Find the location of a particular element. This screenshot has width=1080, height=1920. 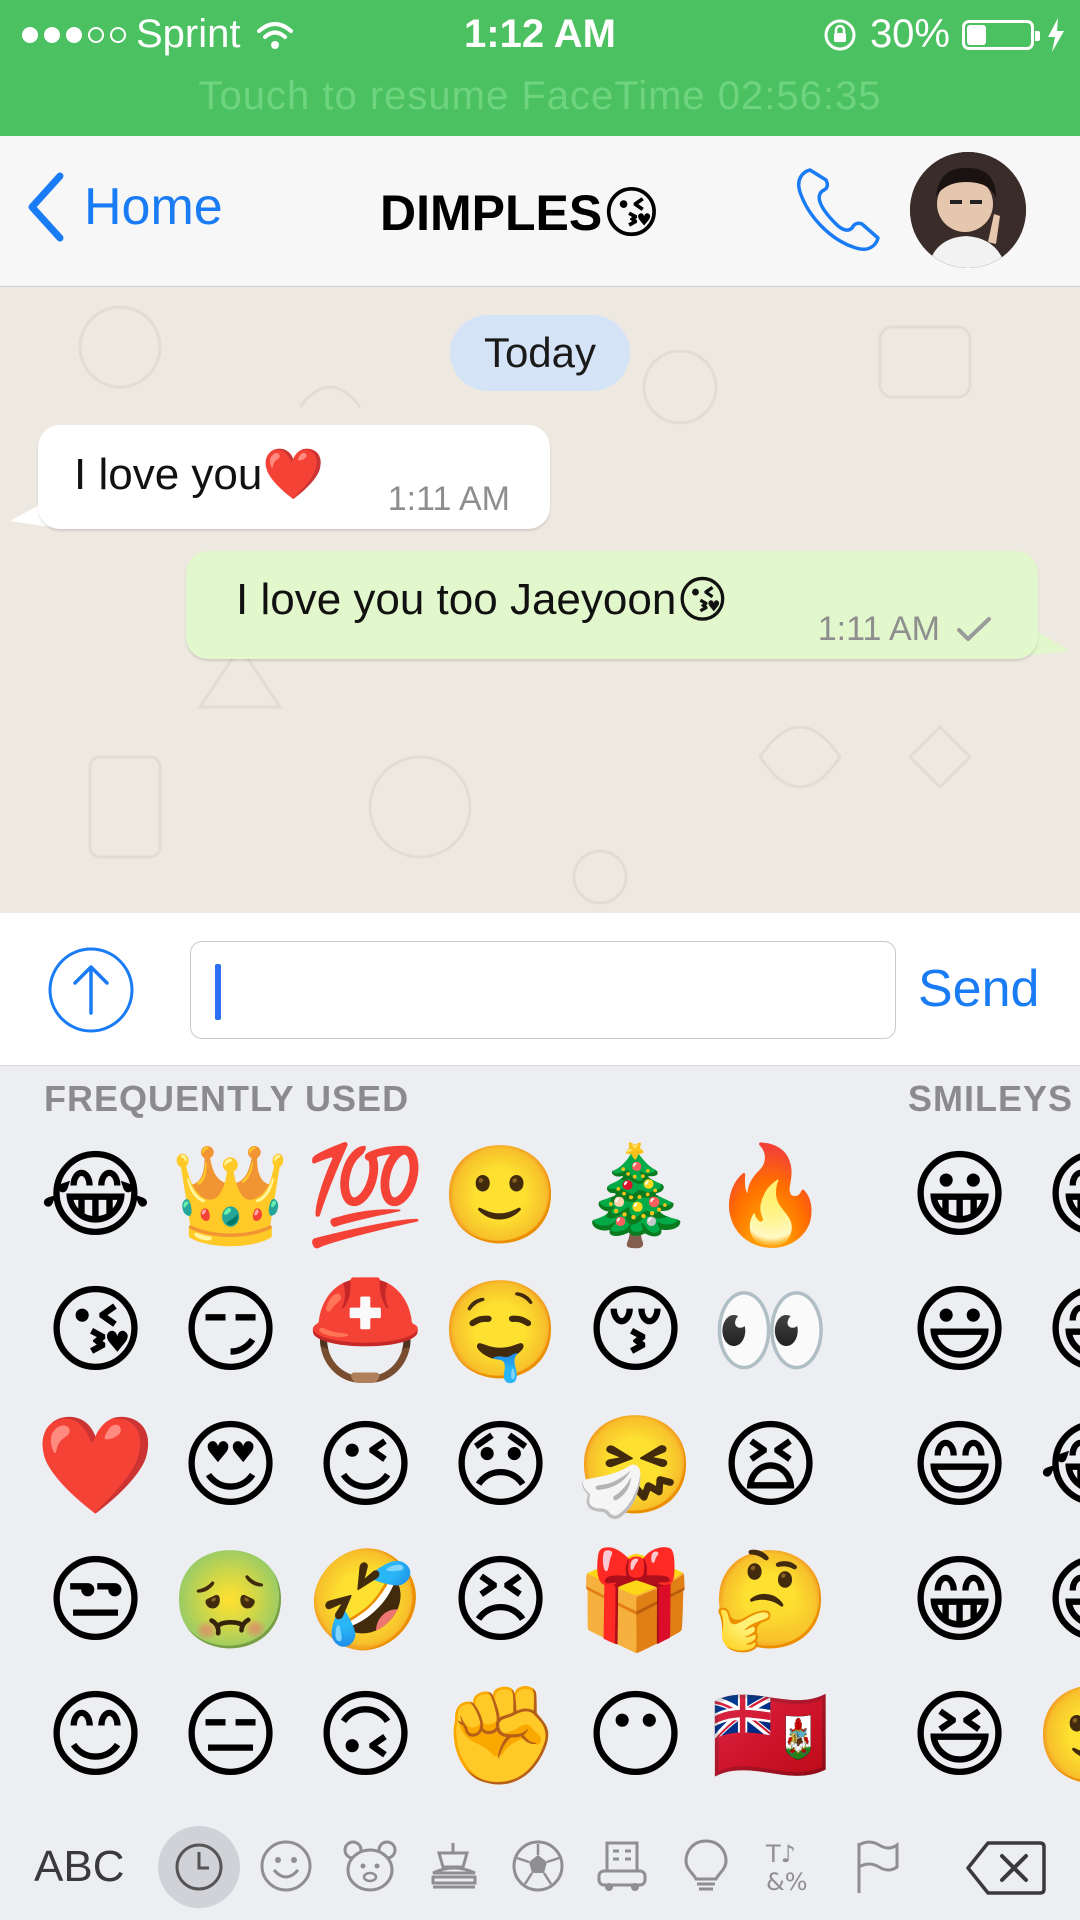

emoji-category-bar: ABC T♪ &% is located at coordinates (540, 1864).